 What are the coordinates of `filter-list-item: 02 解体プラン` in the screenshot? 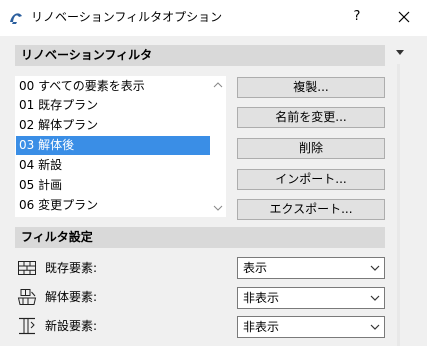 It's located at (113, 125).